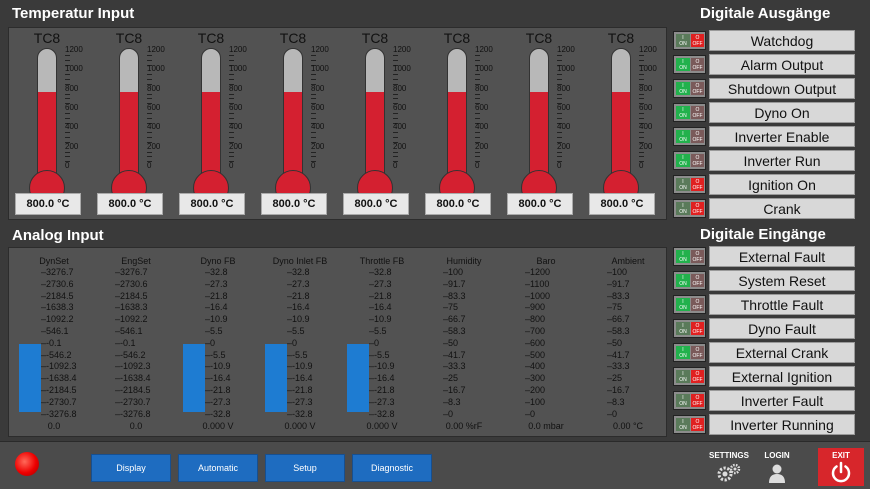 The width and height of the screenshot is (870, 489). I want to click on analog-tick-label: –1200, so click(538, 272).